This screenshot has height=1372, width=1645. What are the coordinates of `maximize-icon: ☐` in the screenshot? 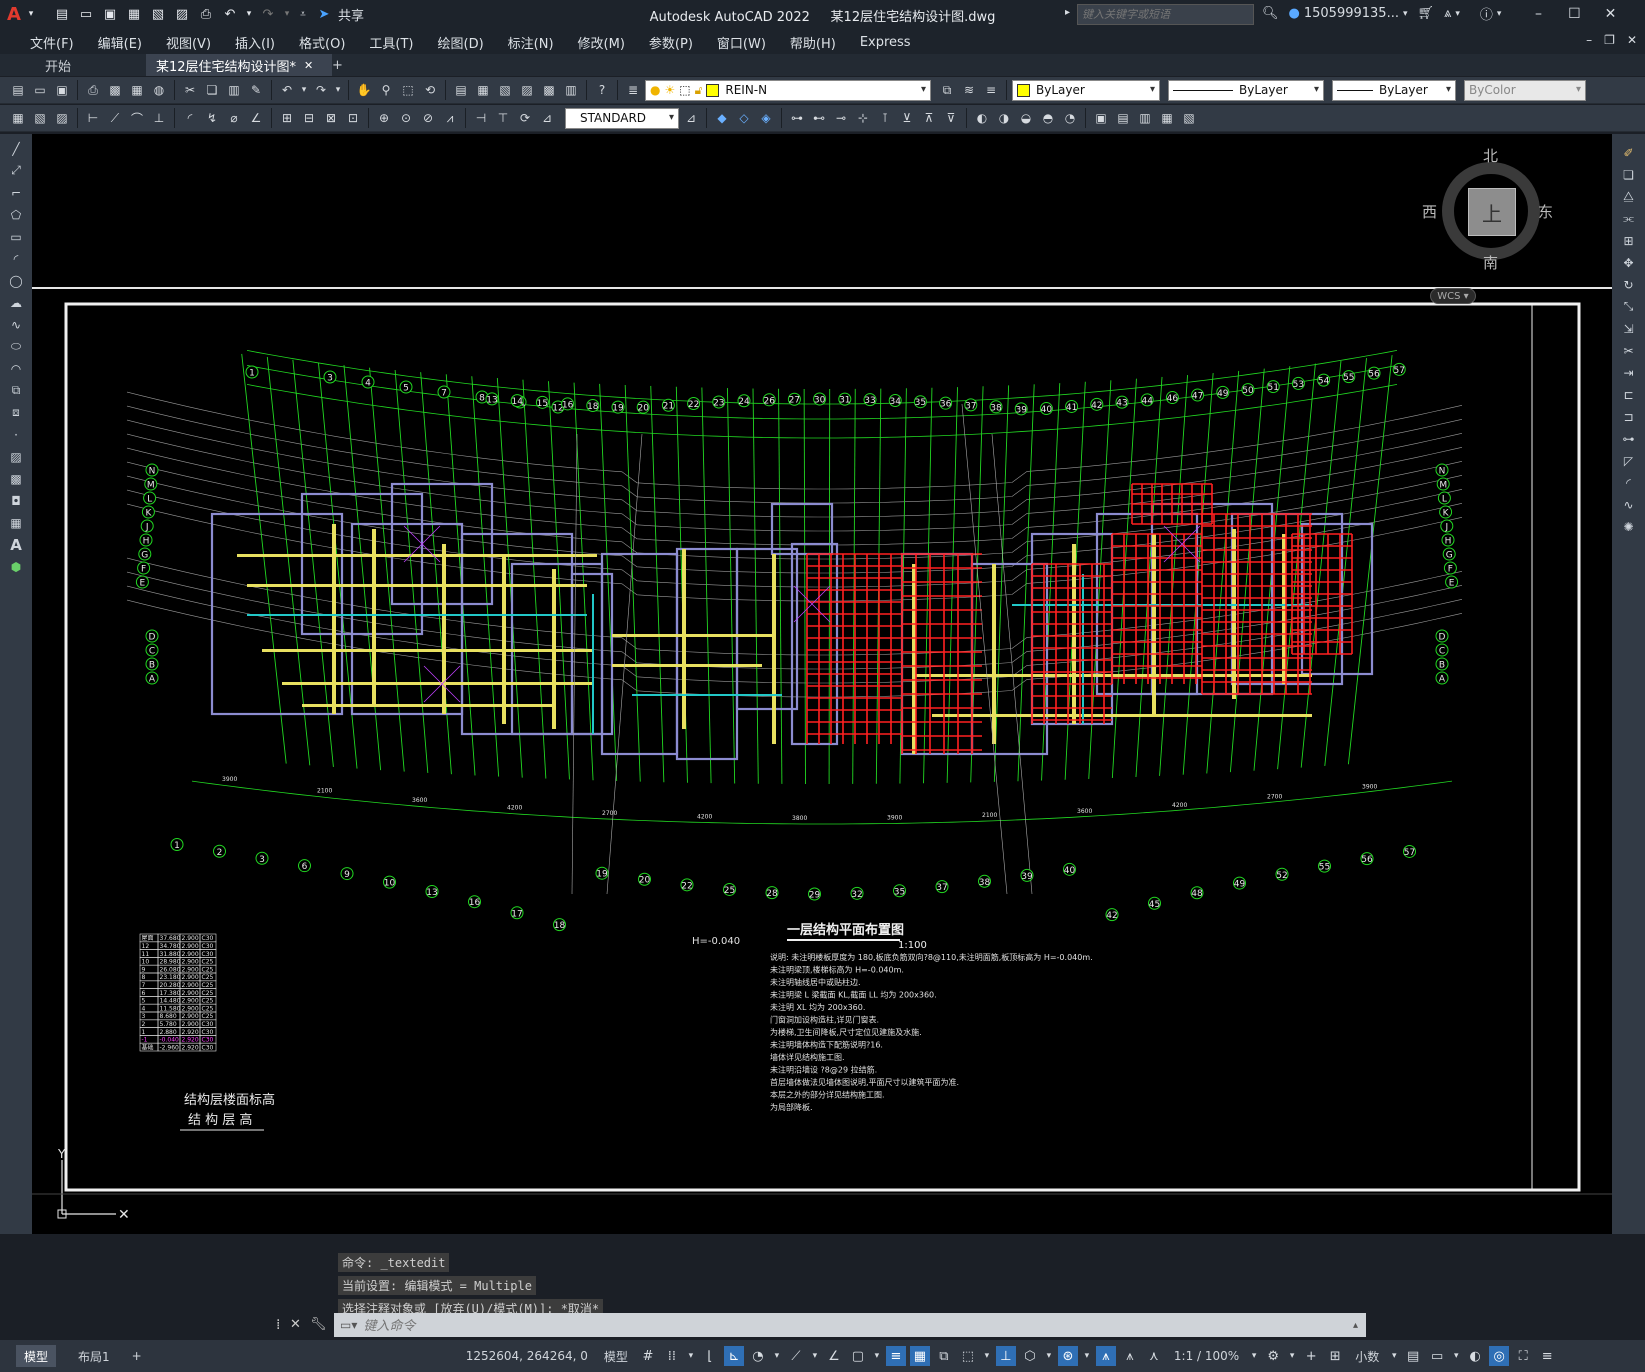 It's located at (1574, 14).